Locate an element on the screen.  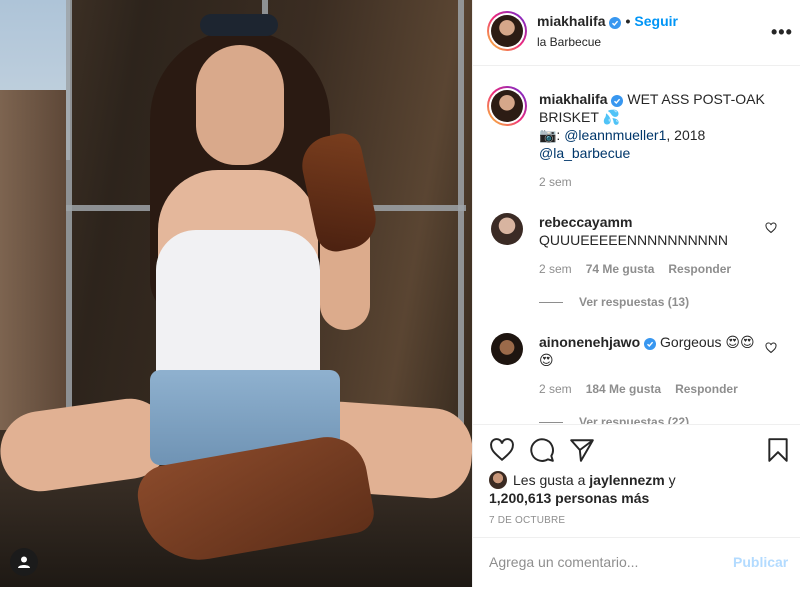
user-tag-button is located at coordinates (24, 562).